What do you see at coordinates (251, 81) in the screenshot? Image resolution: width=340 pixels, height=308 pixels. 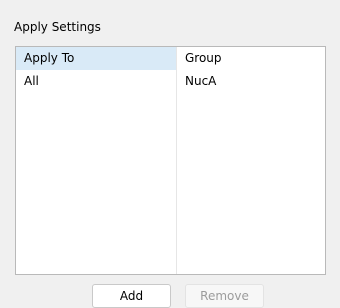 I see `table-cell-group: NucA` at bounding box center [251, 81].